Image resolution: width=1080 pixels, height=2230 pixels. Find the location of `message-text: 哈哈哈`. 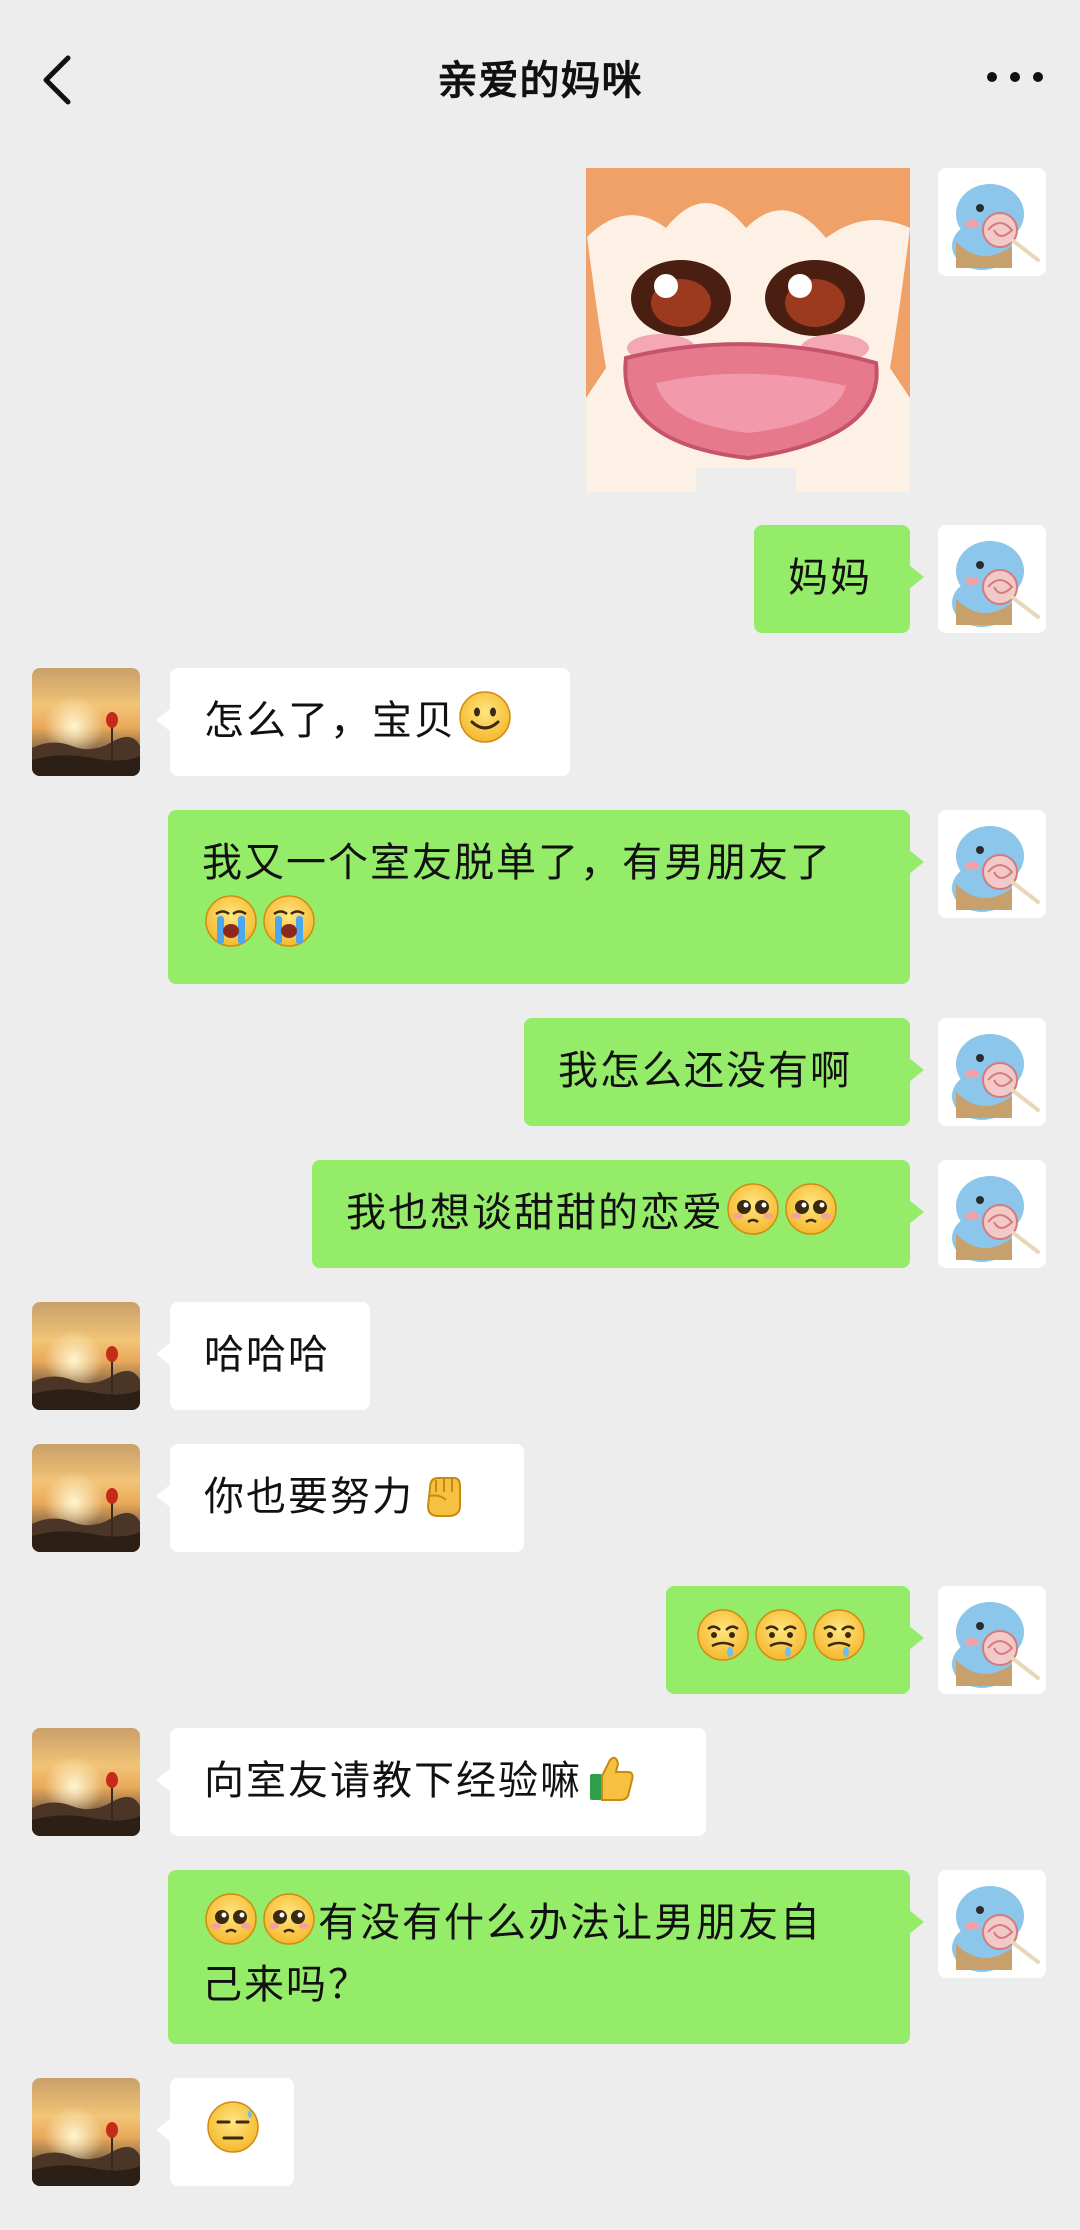

message-text: 哈哈哈 is located at coordinates (267, 1355).